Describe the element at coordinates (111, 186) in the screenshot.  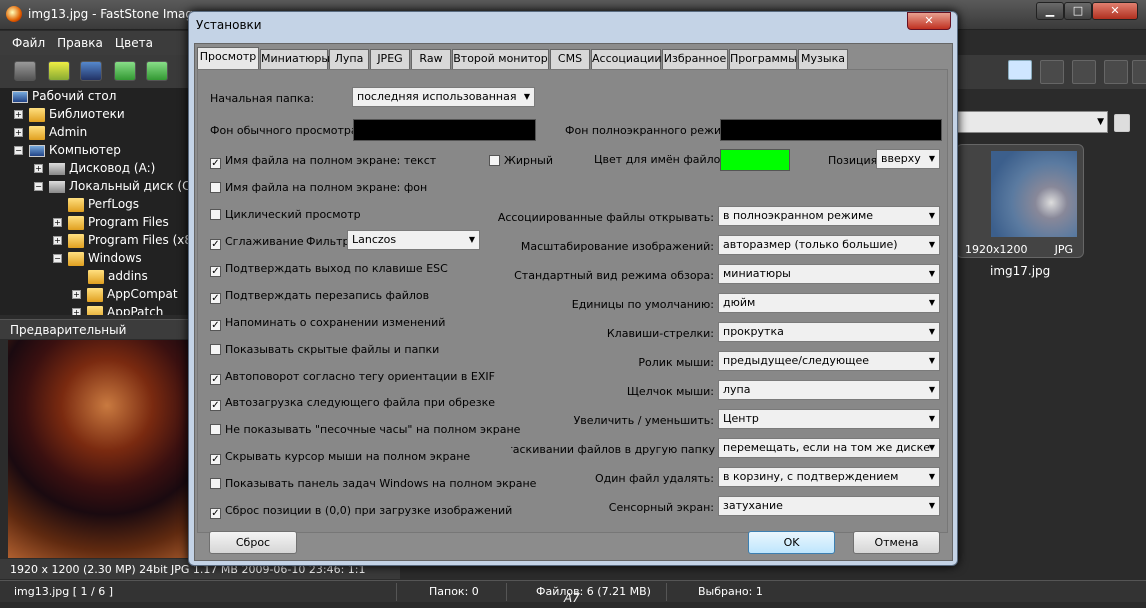
I see `tree-item-local-disk: − Локальный диск (C:)` at that location.